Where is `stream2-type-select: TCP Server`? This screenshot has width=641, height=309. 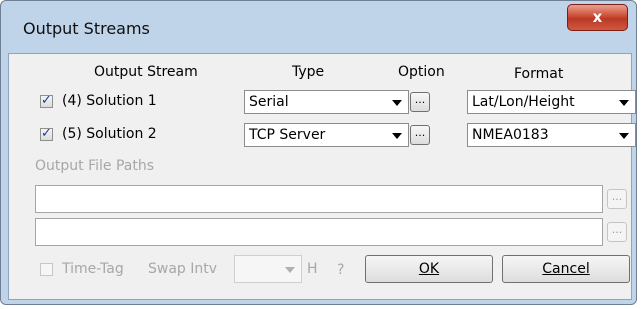
stream2-type-select: TCP Server is located at coordinates (326, 135).